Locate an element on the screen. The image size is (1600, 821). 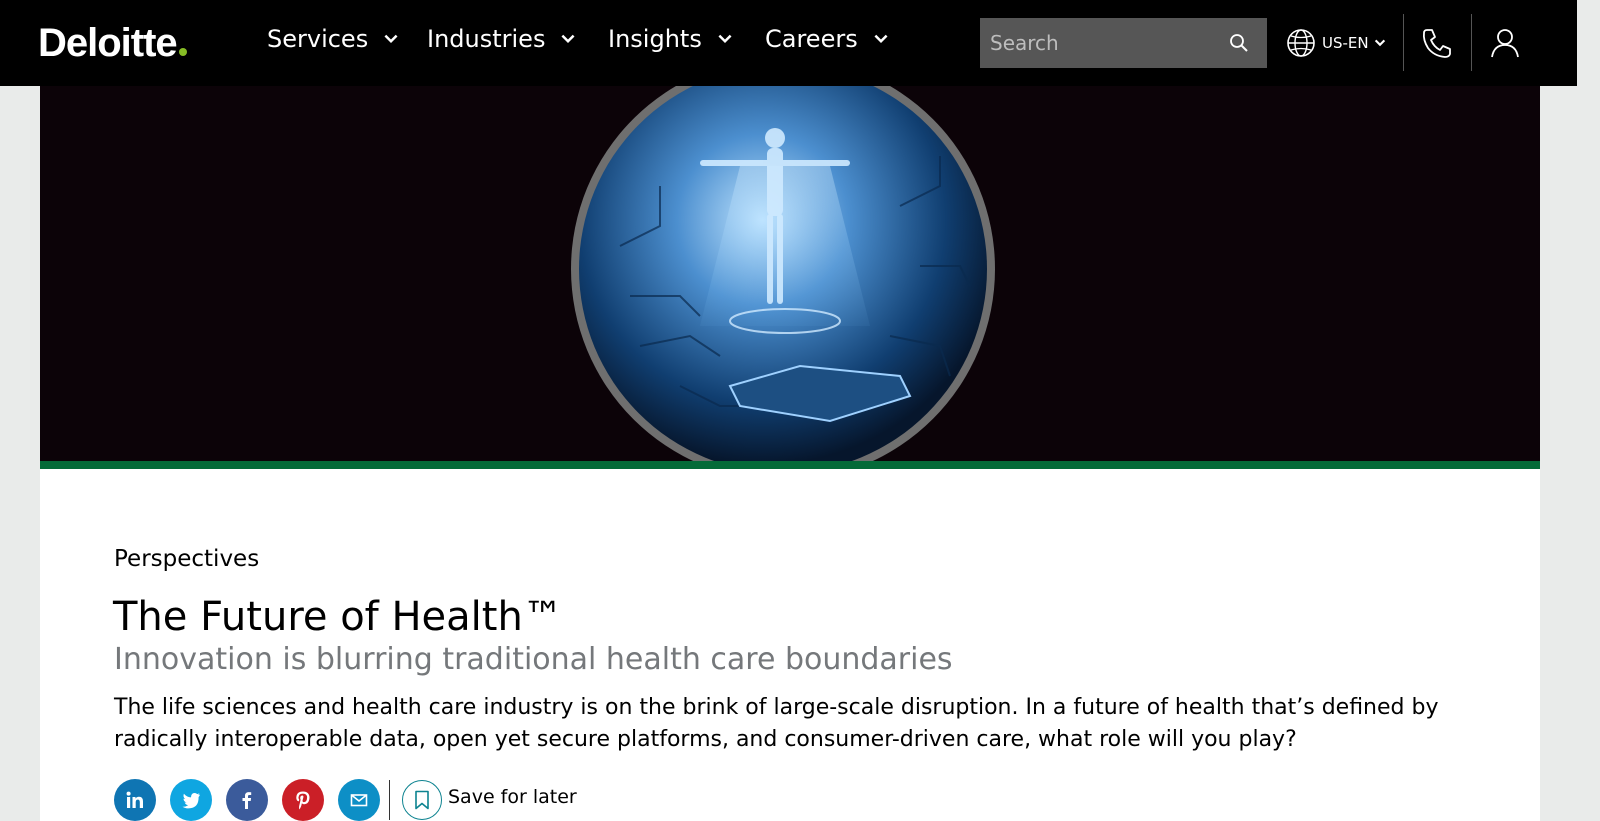
linkedin-icon is located at coordinates (134, 799).